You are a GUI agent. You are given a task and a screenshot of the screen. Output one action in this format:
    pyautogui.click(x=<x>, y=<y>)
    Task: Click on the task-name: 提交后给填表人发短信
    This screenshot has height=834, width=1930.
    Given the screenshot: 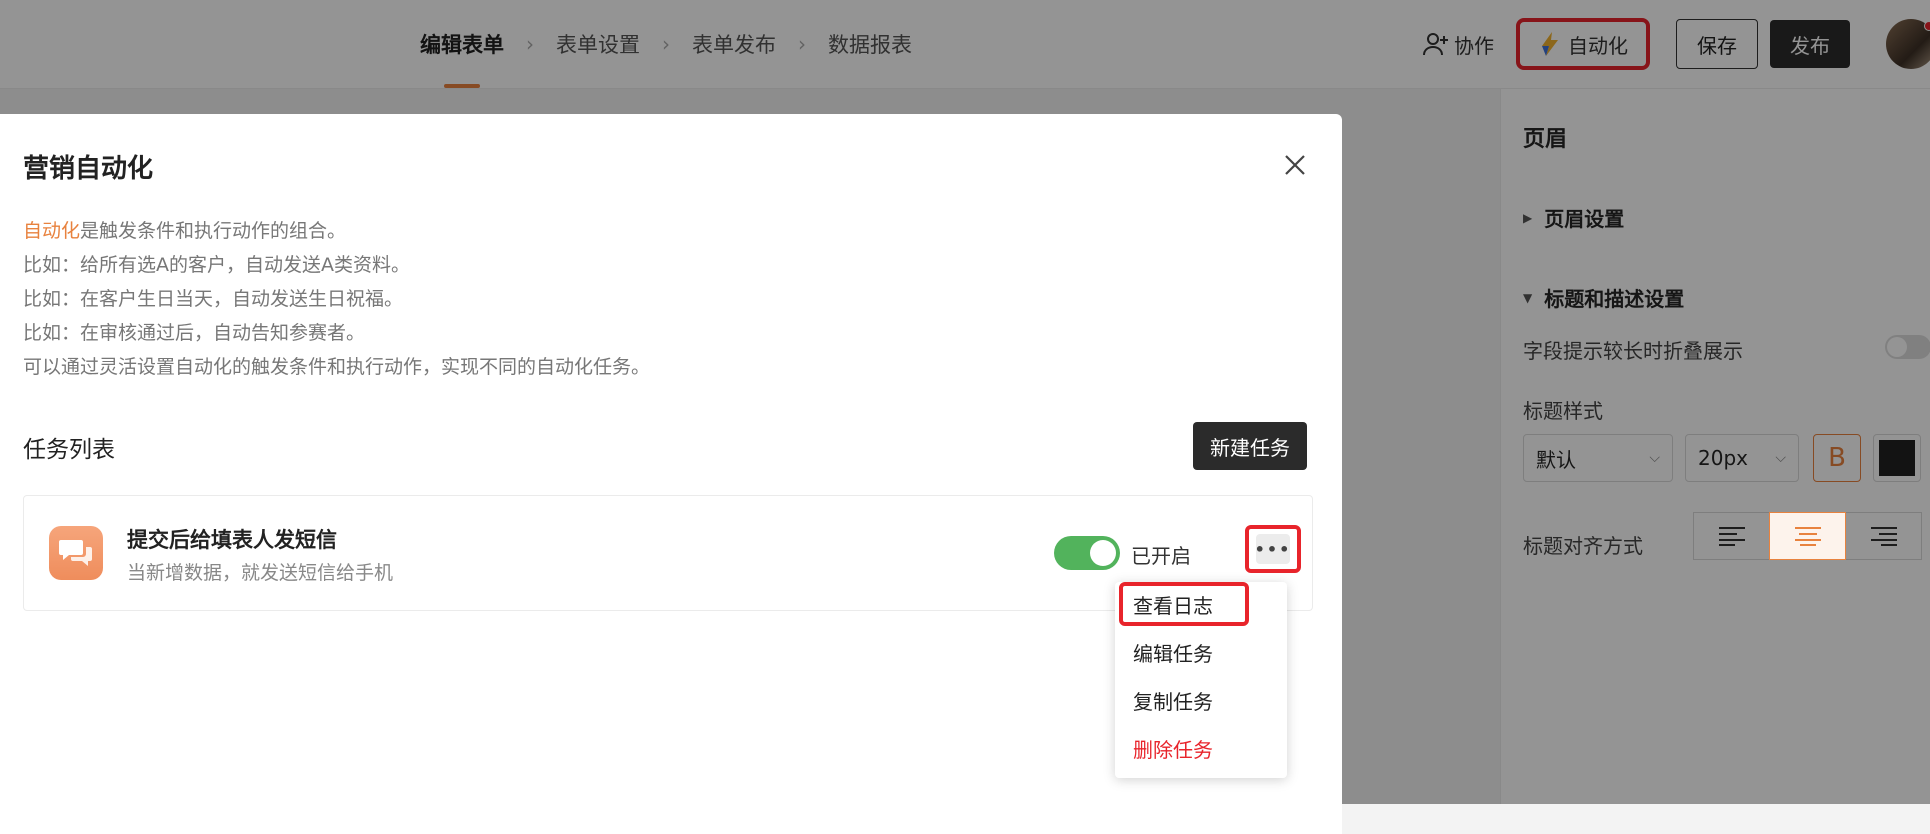 What is the action you would take?
    pyautogui.click(x=232, y=540)
    